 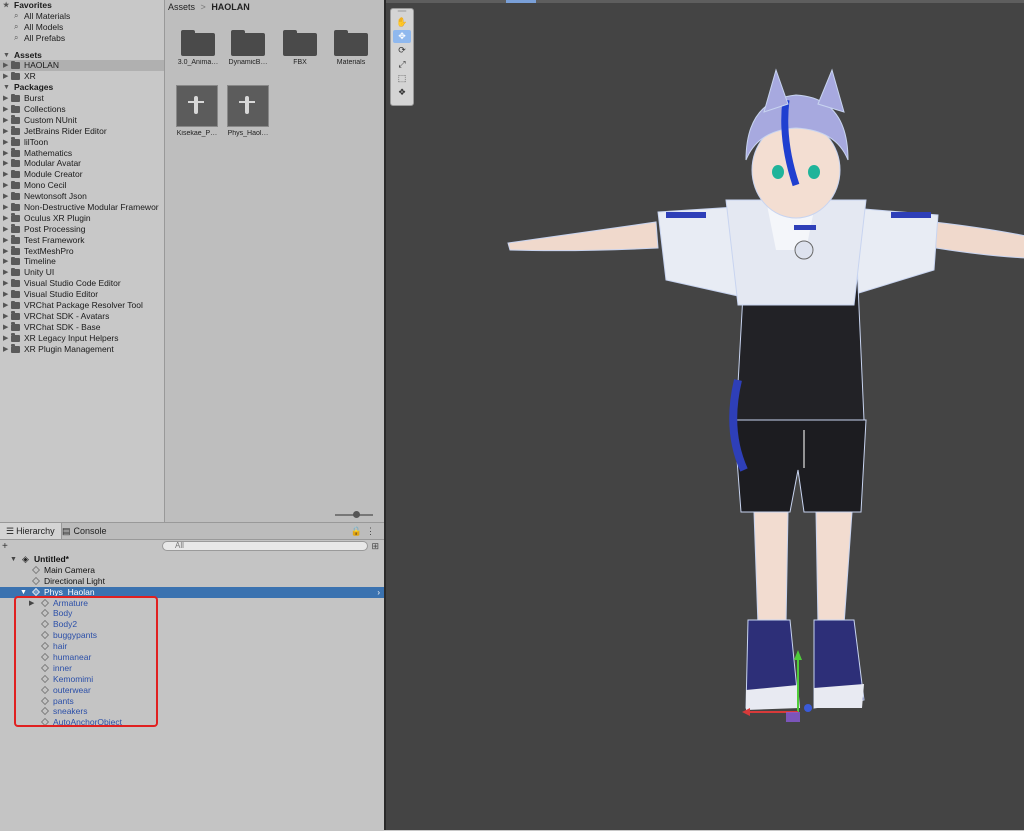 I want to click on move-tool-icon: ✥, so click(x=402, y=36).